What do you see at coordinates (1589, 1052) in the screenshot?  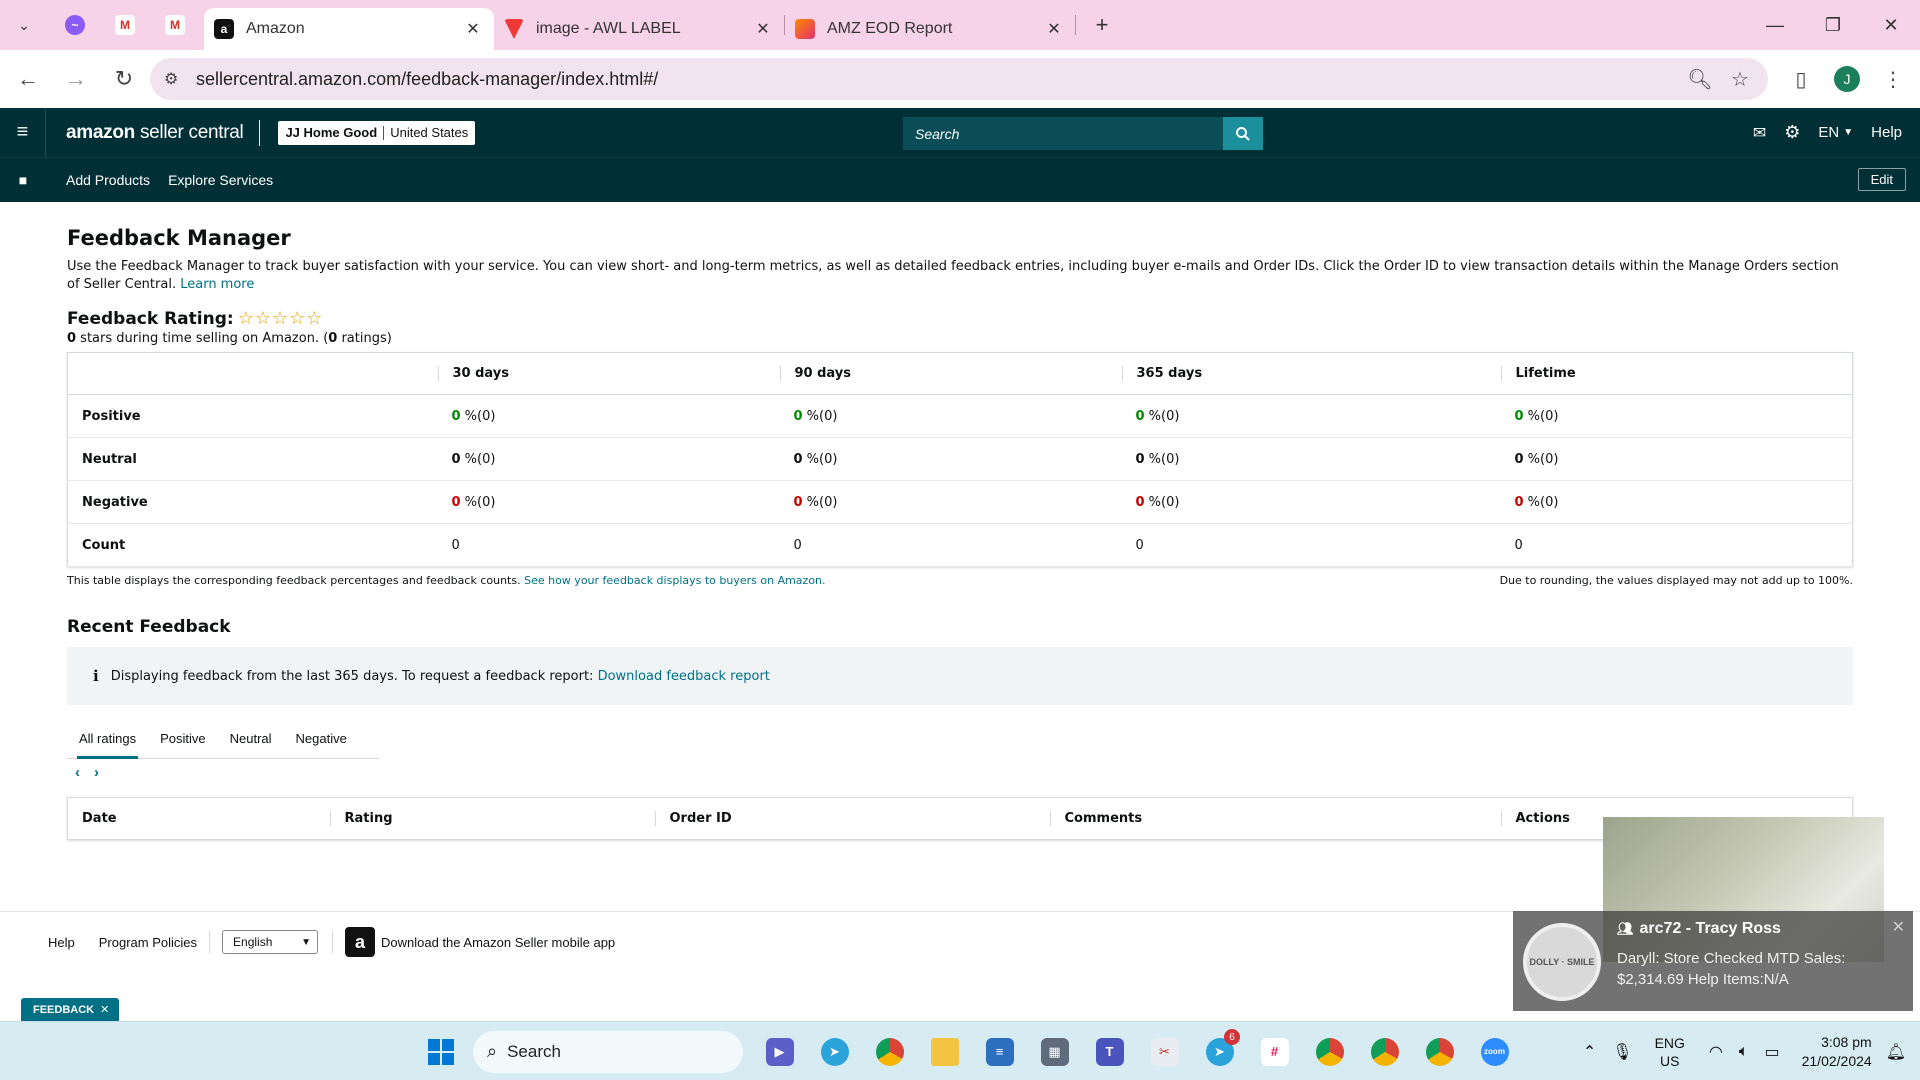 I see `chevron-up-icon: ⌃` at bounding box center [1589, 1052].